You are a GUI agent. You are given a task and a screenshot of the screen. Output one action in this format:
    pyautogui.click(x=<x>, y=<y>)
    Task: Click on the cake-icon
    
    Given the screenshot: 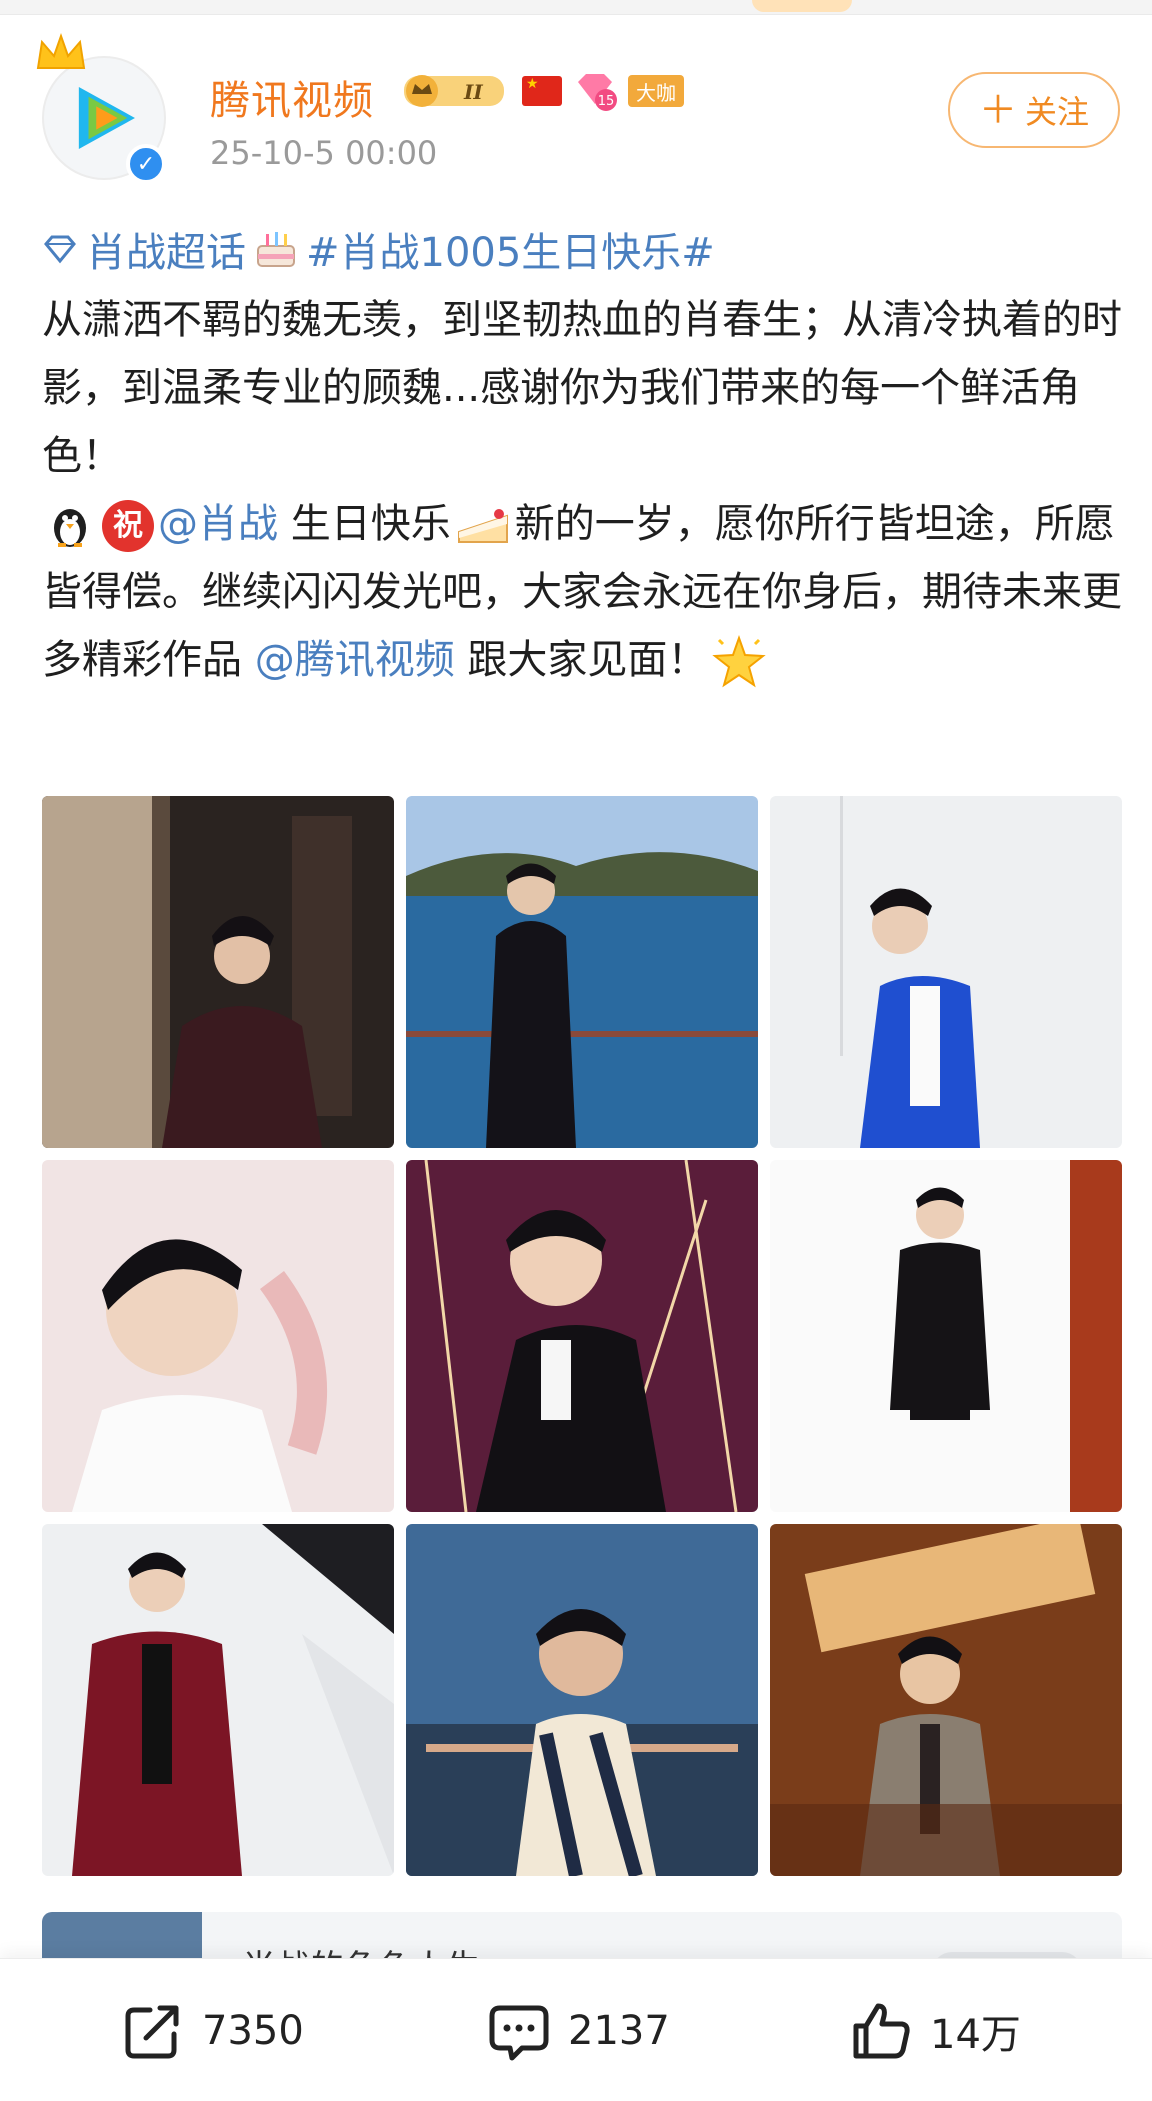 What is the action you would take?
    pyautogui.click(x=276, y=249)
    